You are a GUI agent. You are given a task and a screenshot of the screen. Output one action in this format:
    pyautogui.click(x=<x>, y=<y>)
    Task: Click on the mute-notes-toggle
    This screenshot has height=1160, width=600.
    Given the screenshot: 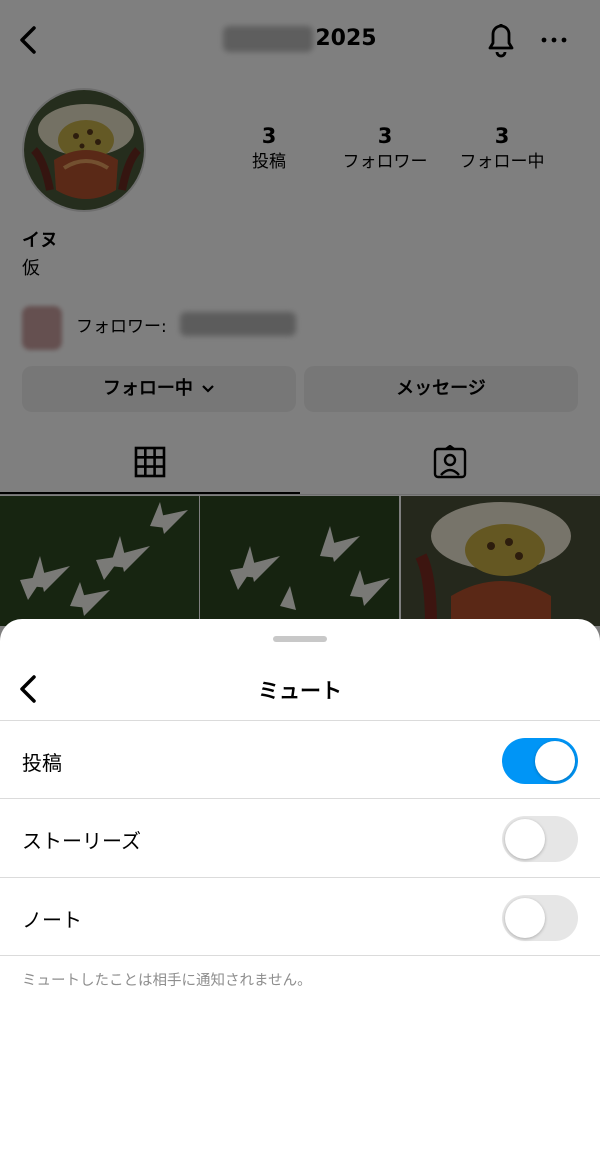 What is the action you would take?
    pyautogui.click(x=540, y=918)
    